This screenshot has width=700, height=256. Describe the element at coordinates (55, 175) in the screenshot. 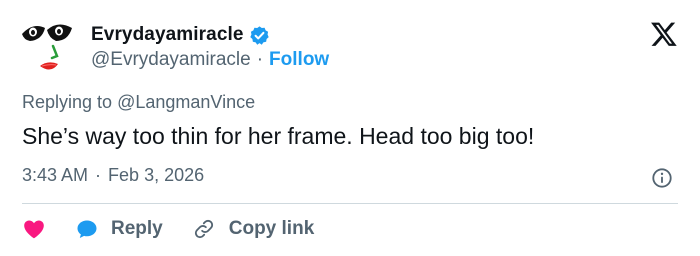

I see `tweet-time: 3:43 AM` at that location.